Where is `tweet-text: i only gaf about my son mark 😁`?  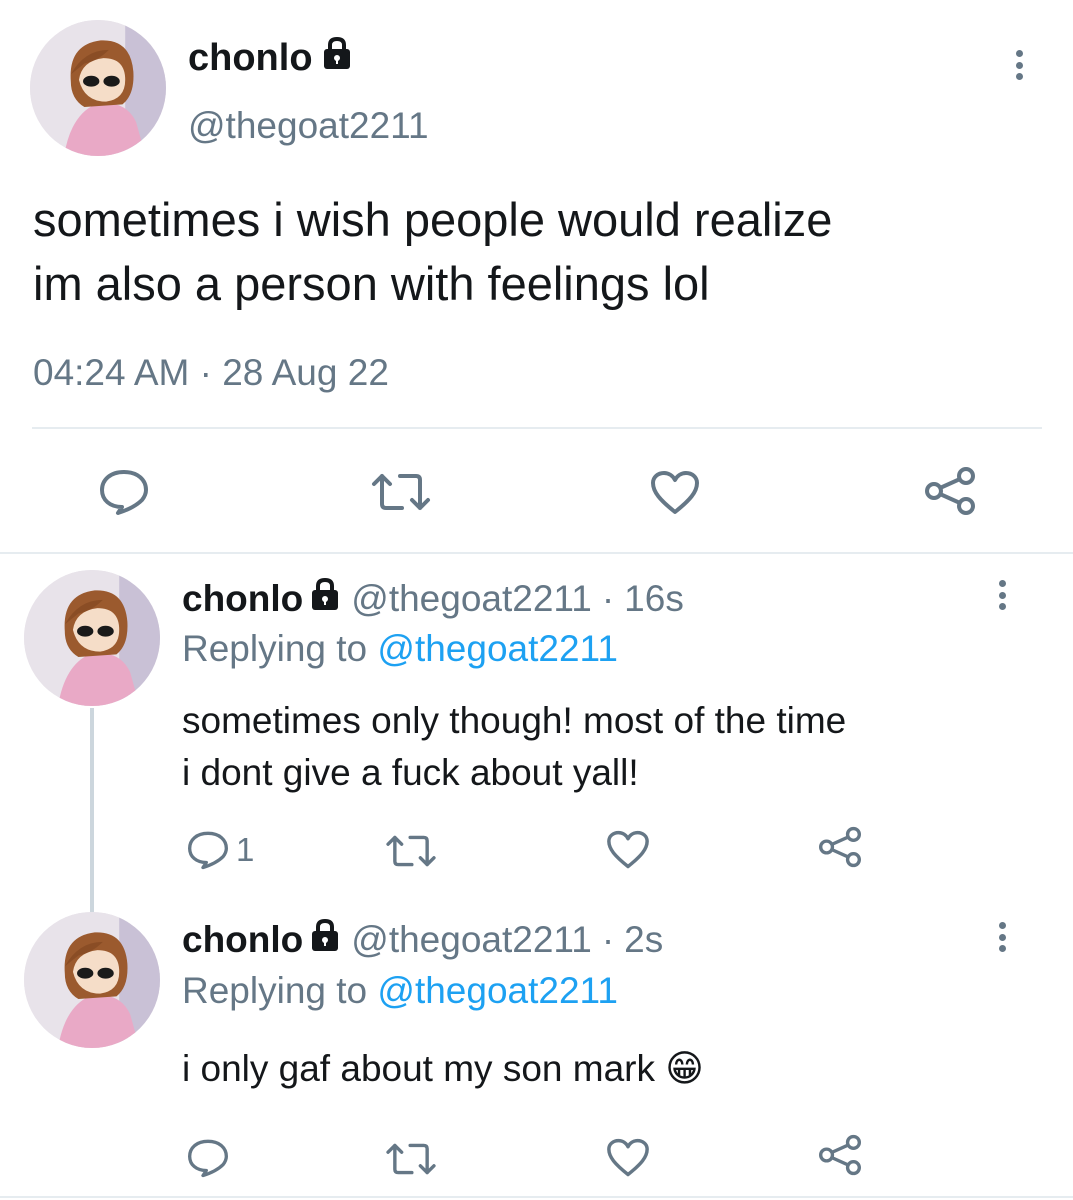
tweet-text: i only gaf about my son mark 😁 is located at coordinates (443, 1068).